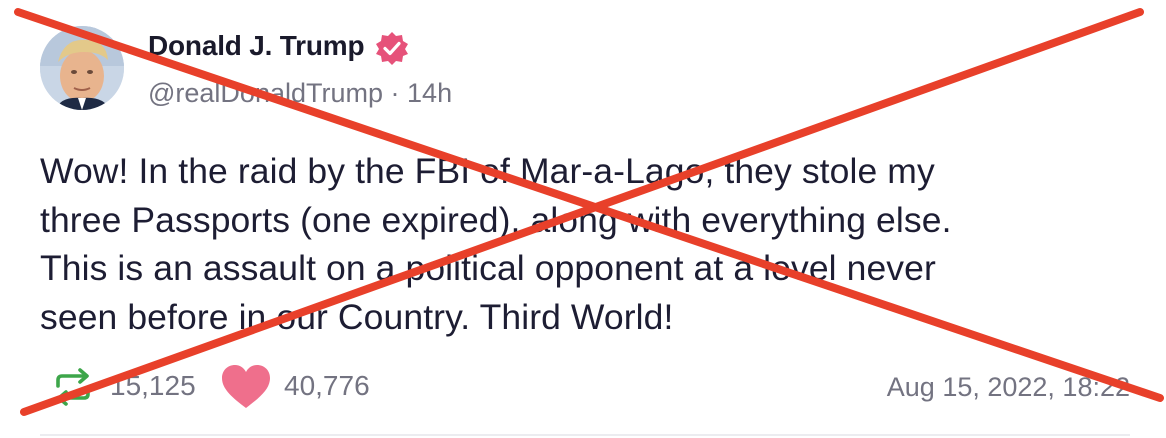 The width and height of the screenshot is (1166, 438). I want to click on post-timestamp: Aug 15, 2022, 18:22, so click(1008, 387).